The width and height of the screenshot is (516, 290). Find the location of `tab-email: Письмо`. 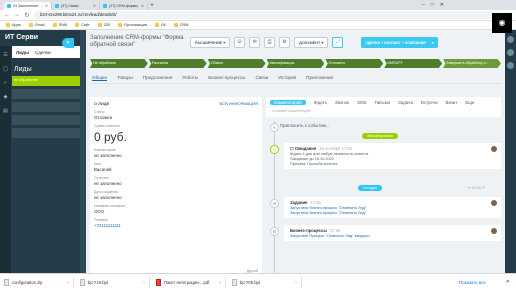

tab-email: Письмо is located at coordinates (383, 102).